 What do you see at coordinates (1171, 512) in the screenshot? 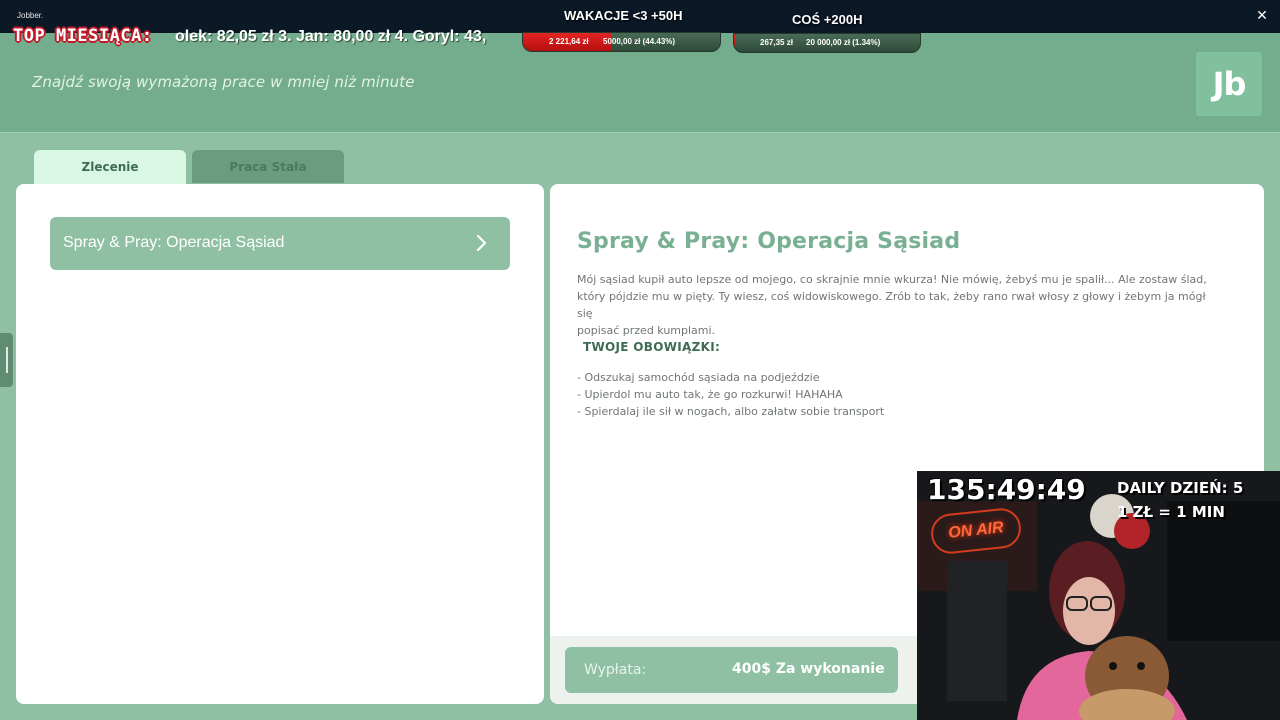
I see `rate-info: 1 ZŁ = 1 MIN` at bounding box center [1171, 512].